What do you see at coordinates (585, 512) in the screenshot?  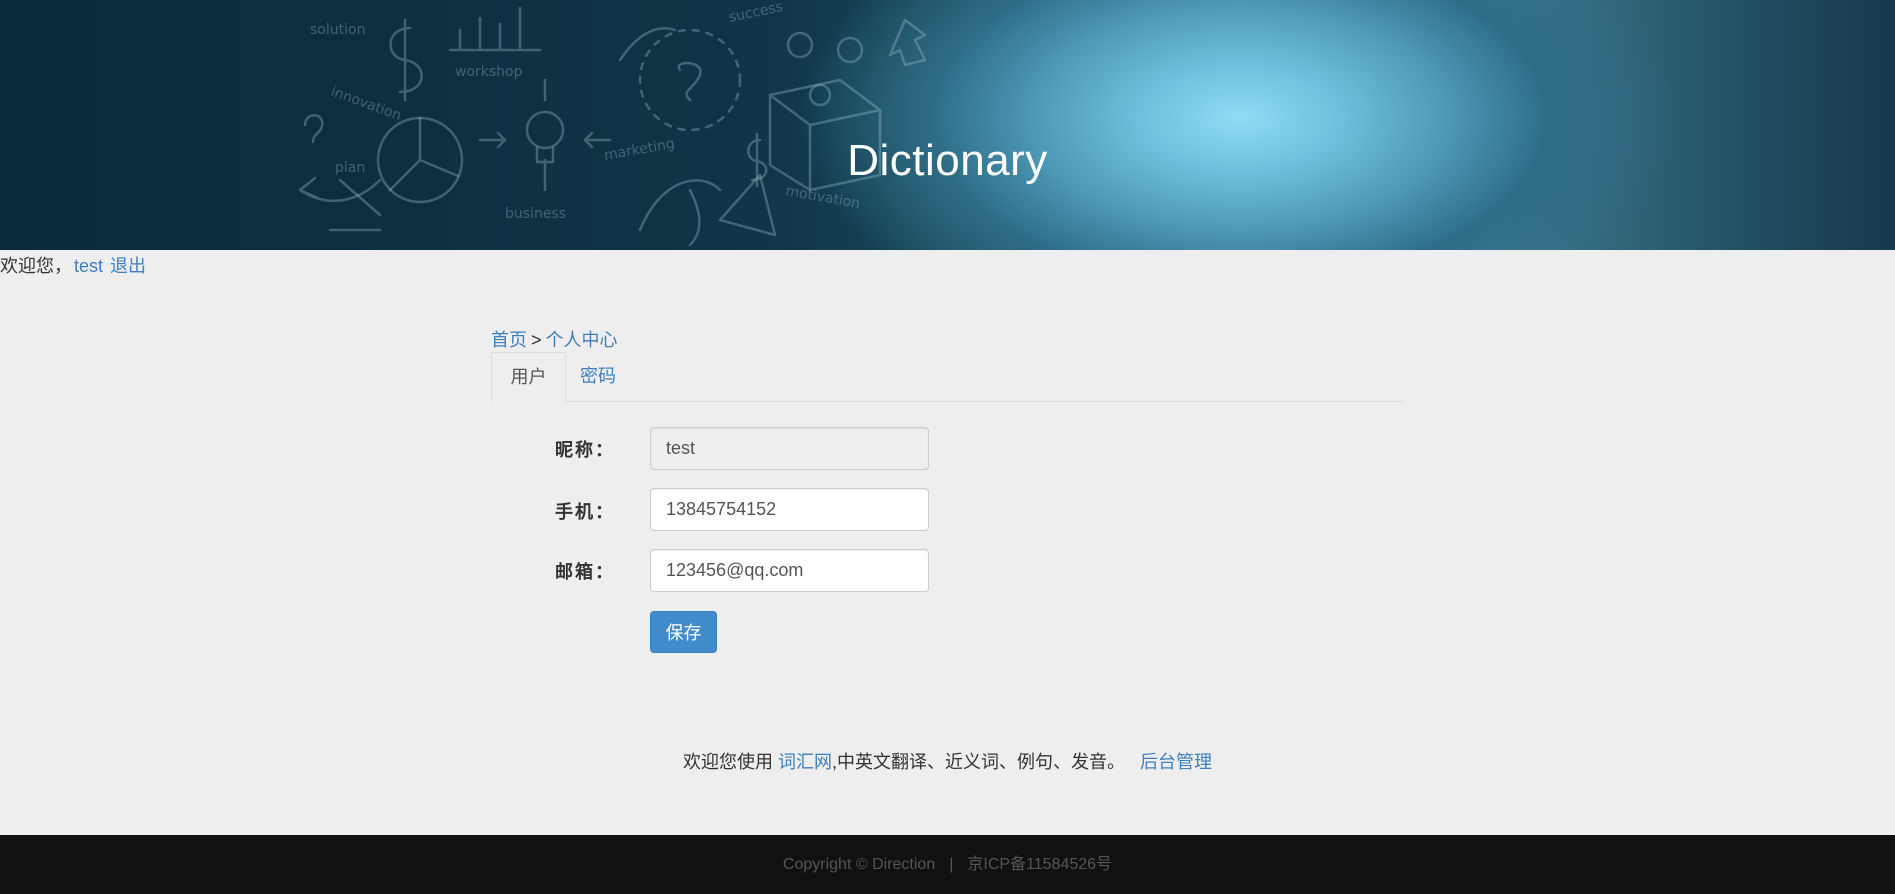 I see `phone-label: 手机：` at bounding box center [585, 512].